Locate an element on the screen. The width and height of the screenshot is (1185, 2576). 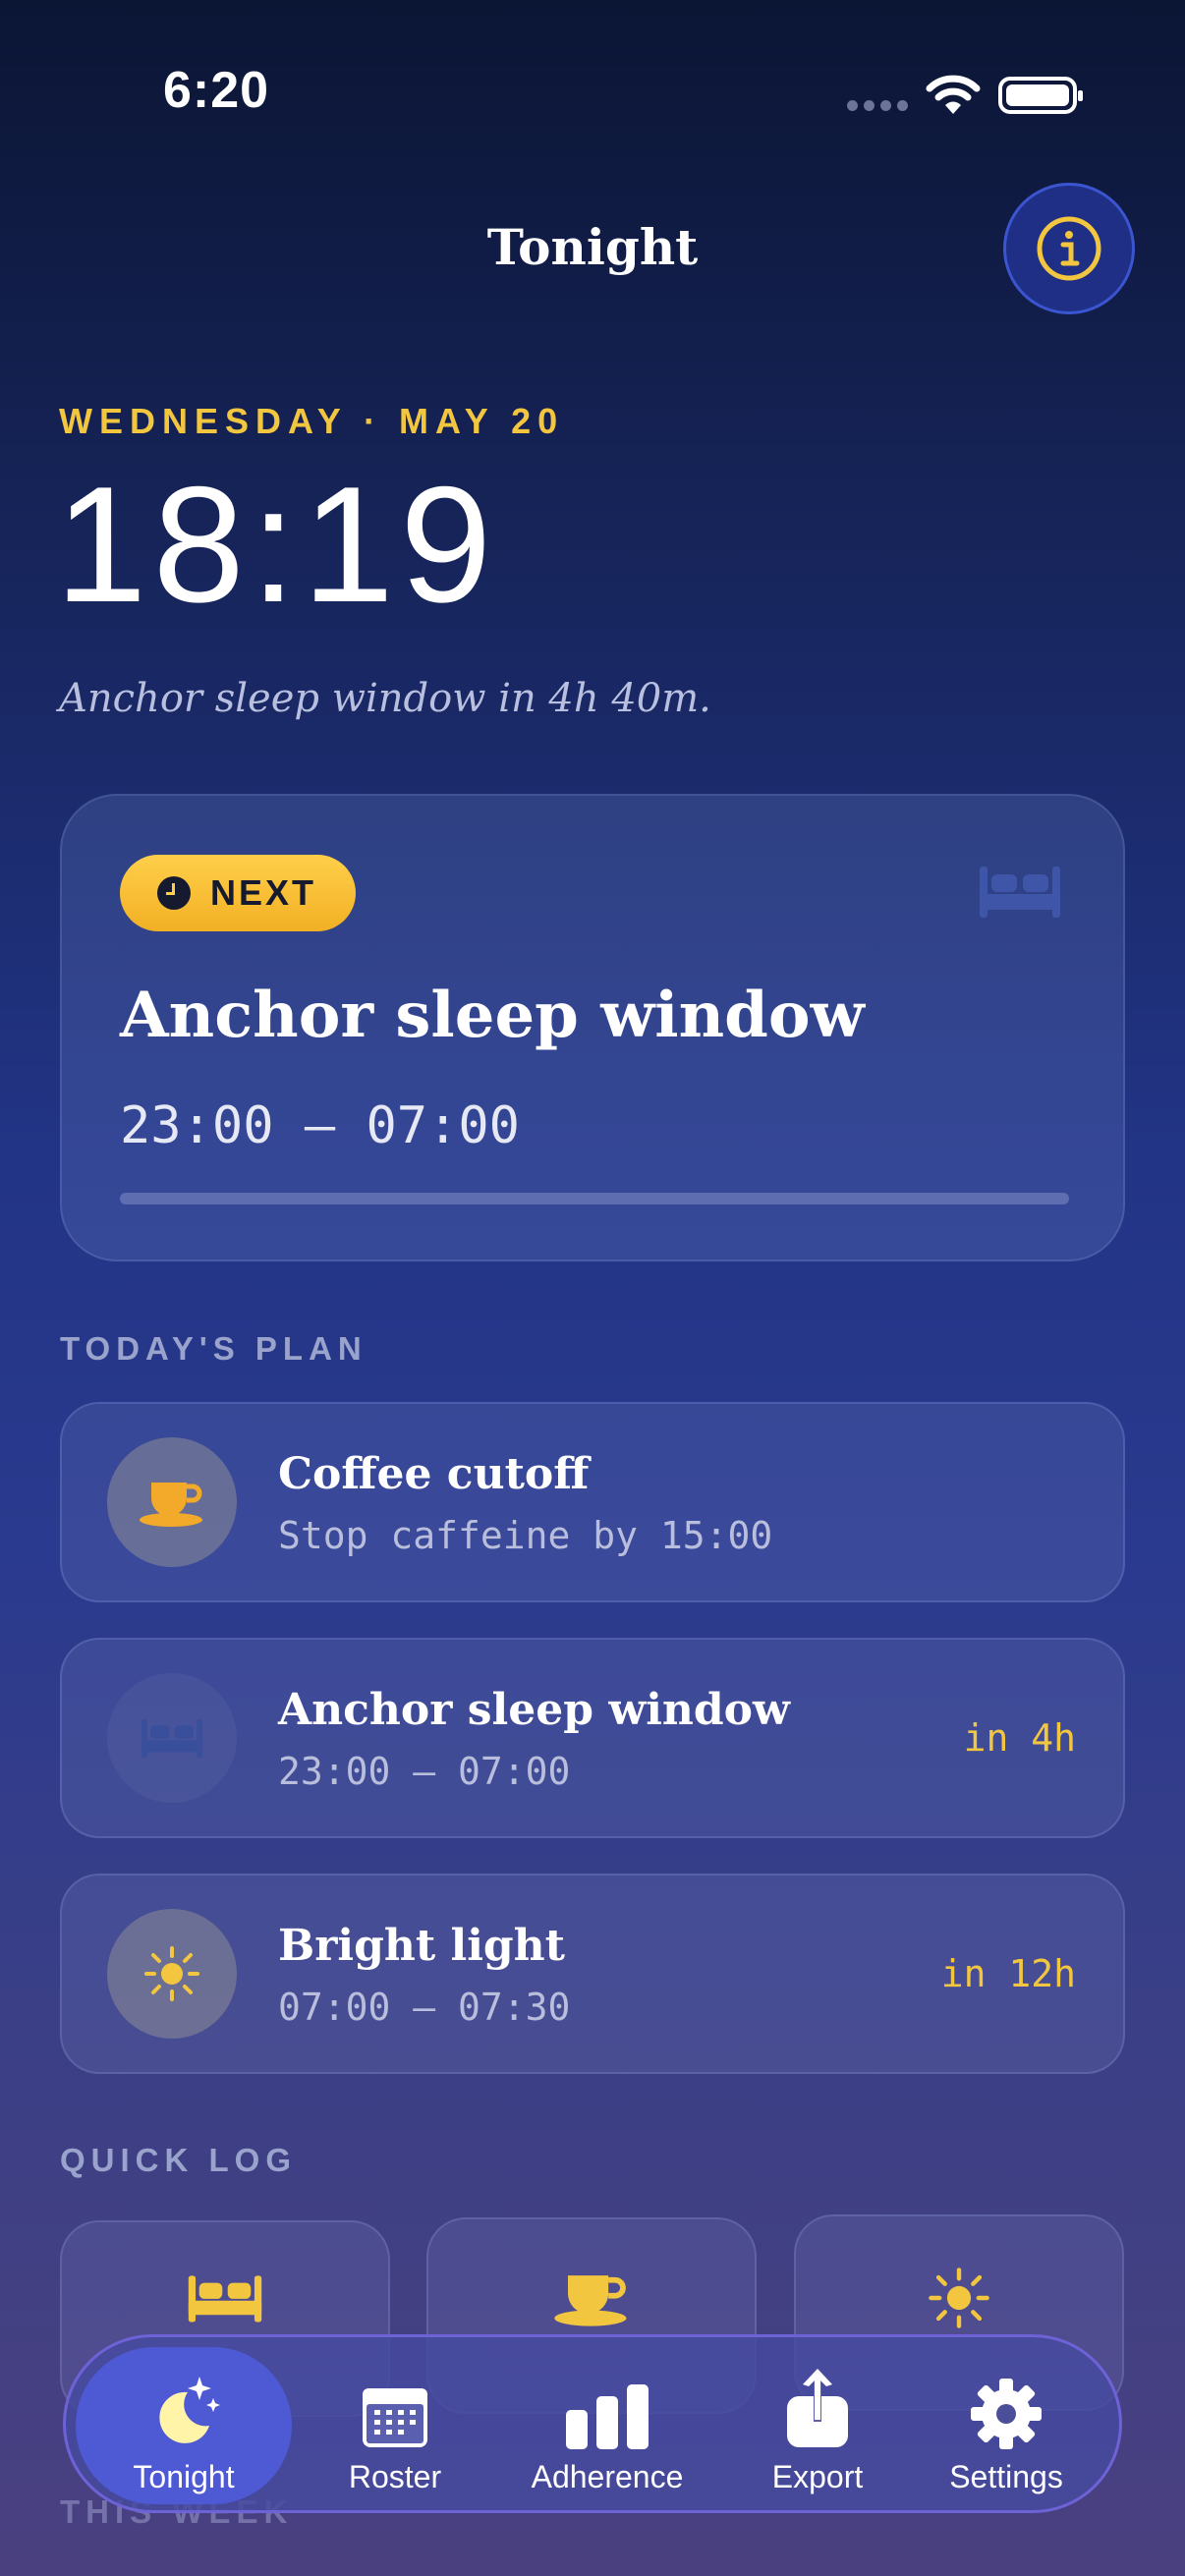
section-label-quick-log: QUICK LOG is located at coordinates (179, 2160).